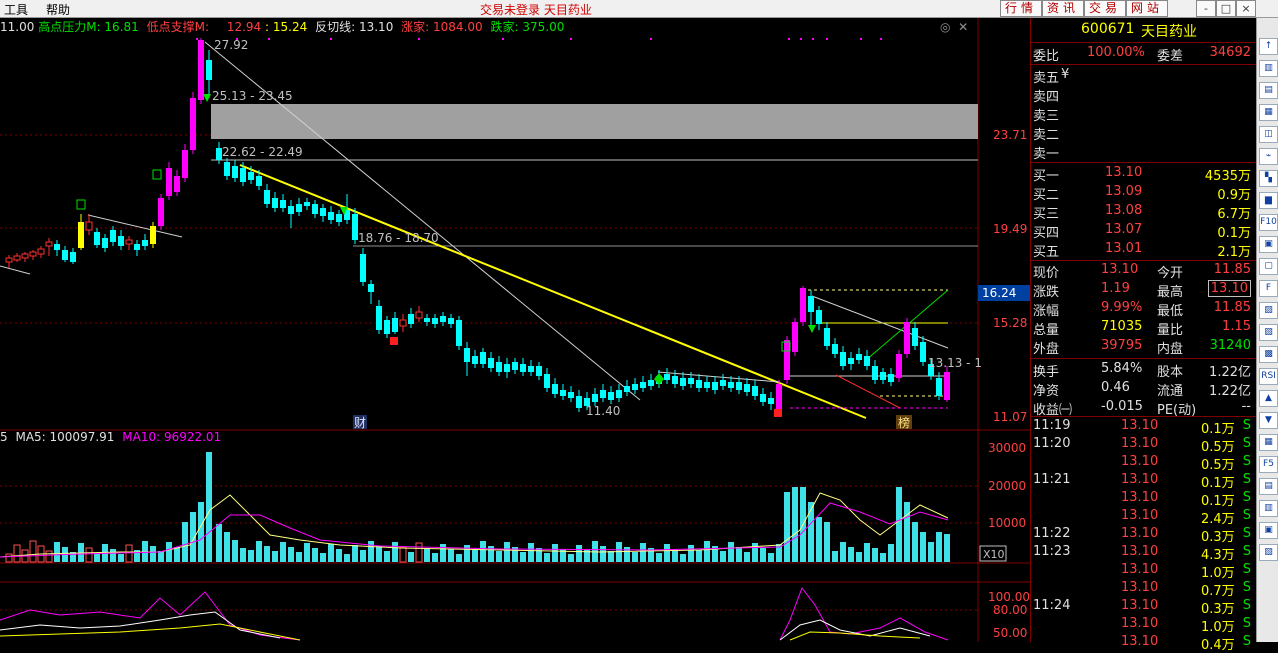 The width and height of the screenshot is (1278, 653). I want to click on buy-row: 买四 13.07 0.1万, so click(1143, 231).